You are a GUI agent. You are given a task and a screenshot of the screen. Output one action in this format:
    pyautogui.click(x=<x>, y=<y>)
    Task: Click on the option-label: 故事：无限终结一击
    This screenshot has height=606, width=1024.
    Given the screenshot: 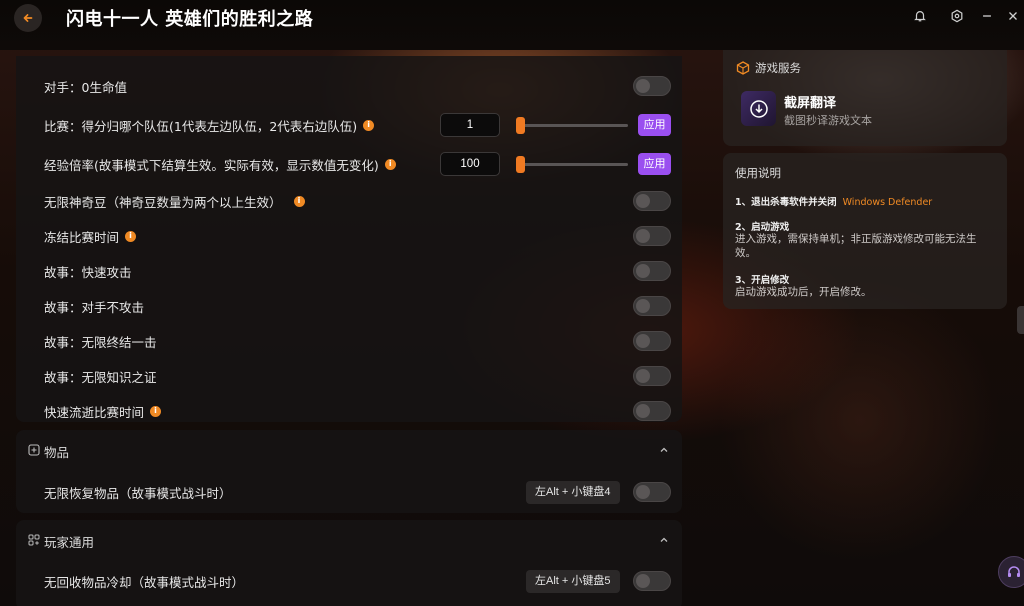 What is the action you would take?
    pyautogui.click(x=100, y=342)
    